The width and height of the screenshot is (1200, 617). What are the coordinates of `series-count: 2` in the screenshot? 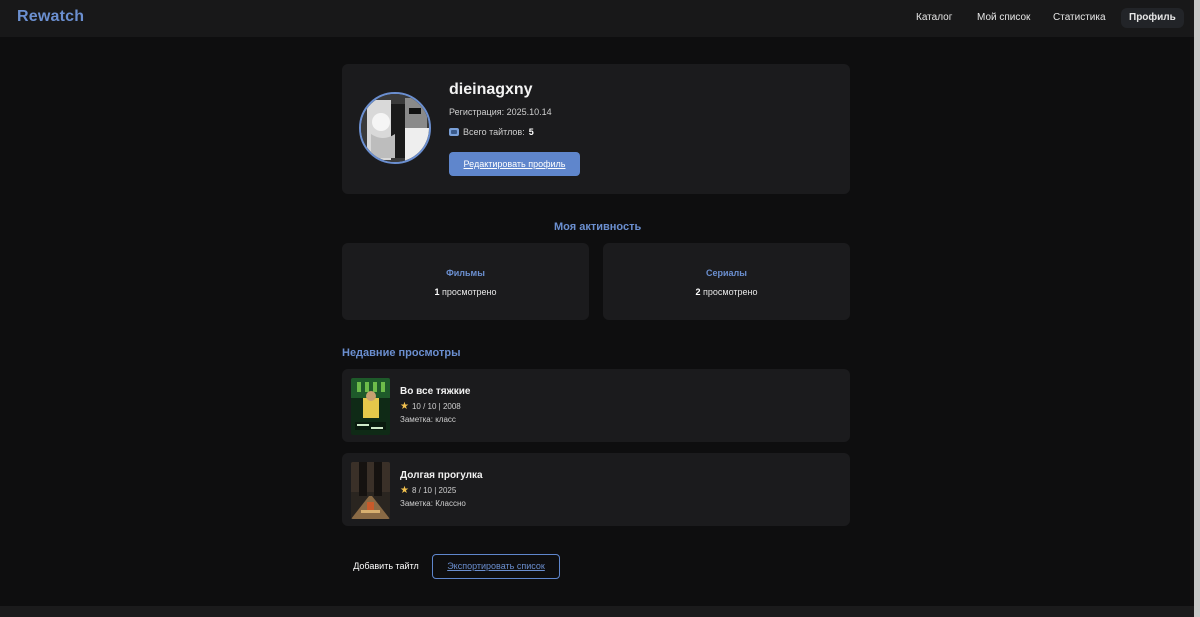 It's located at (698, 292).